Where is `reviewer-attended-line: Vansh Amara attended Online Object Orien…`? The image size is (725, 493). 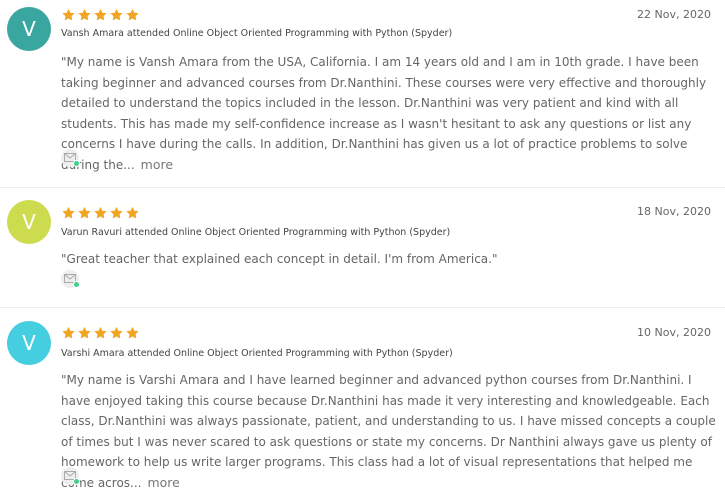
reviewer-attended-line: Vansh Amara attended Online Object Orien… is located at coordinates (257, 33).